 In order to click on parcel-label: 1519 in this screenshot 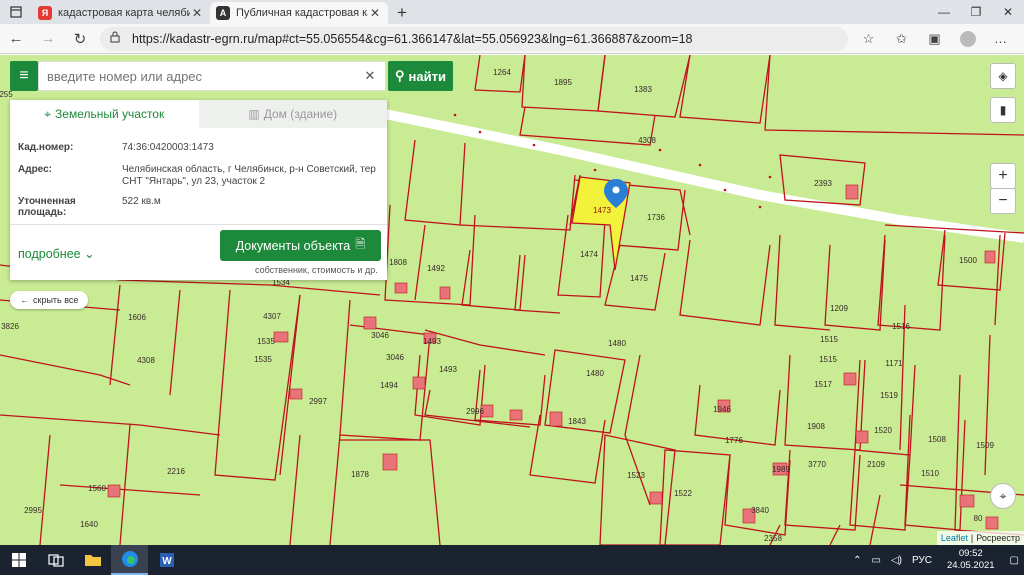, I will do `click(889, 395)`.